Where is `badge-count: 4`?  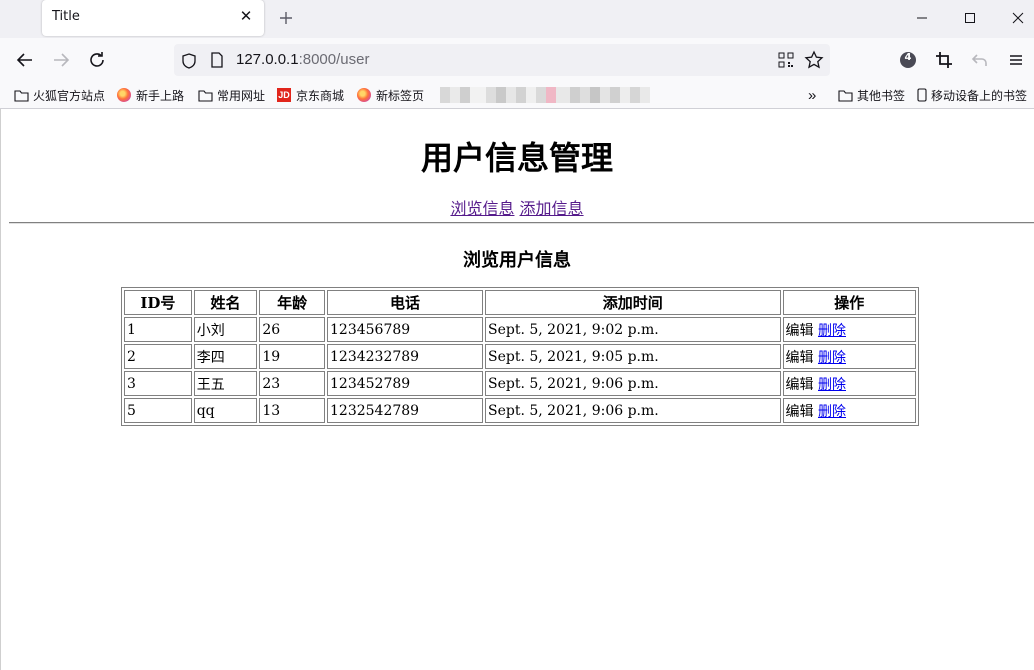 badge-count: 4 is located at coordinates (908, 57).